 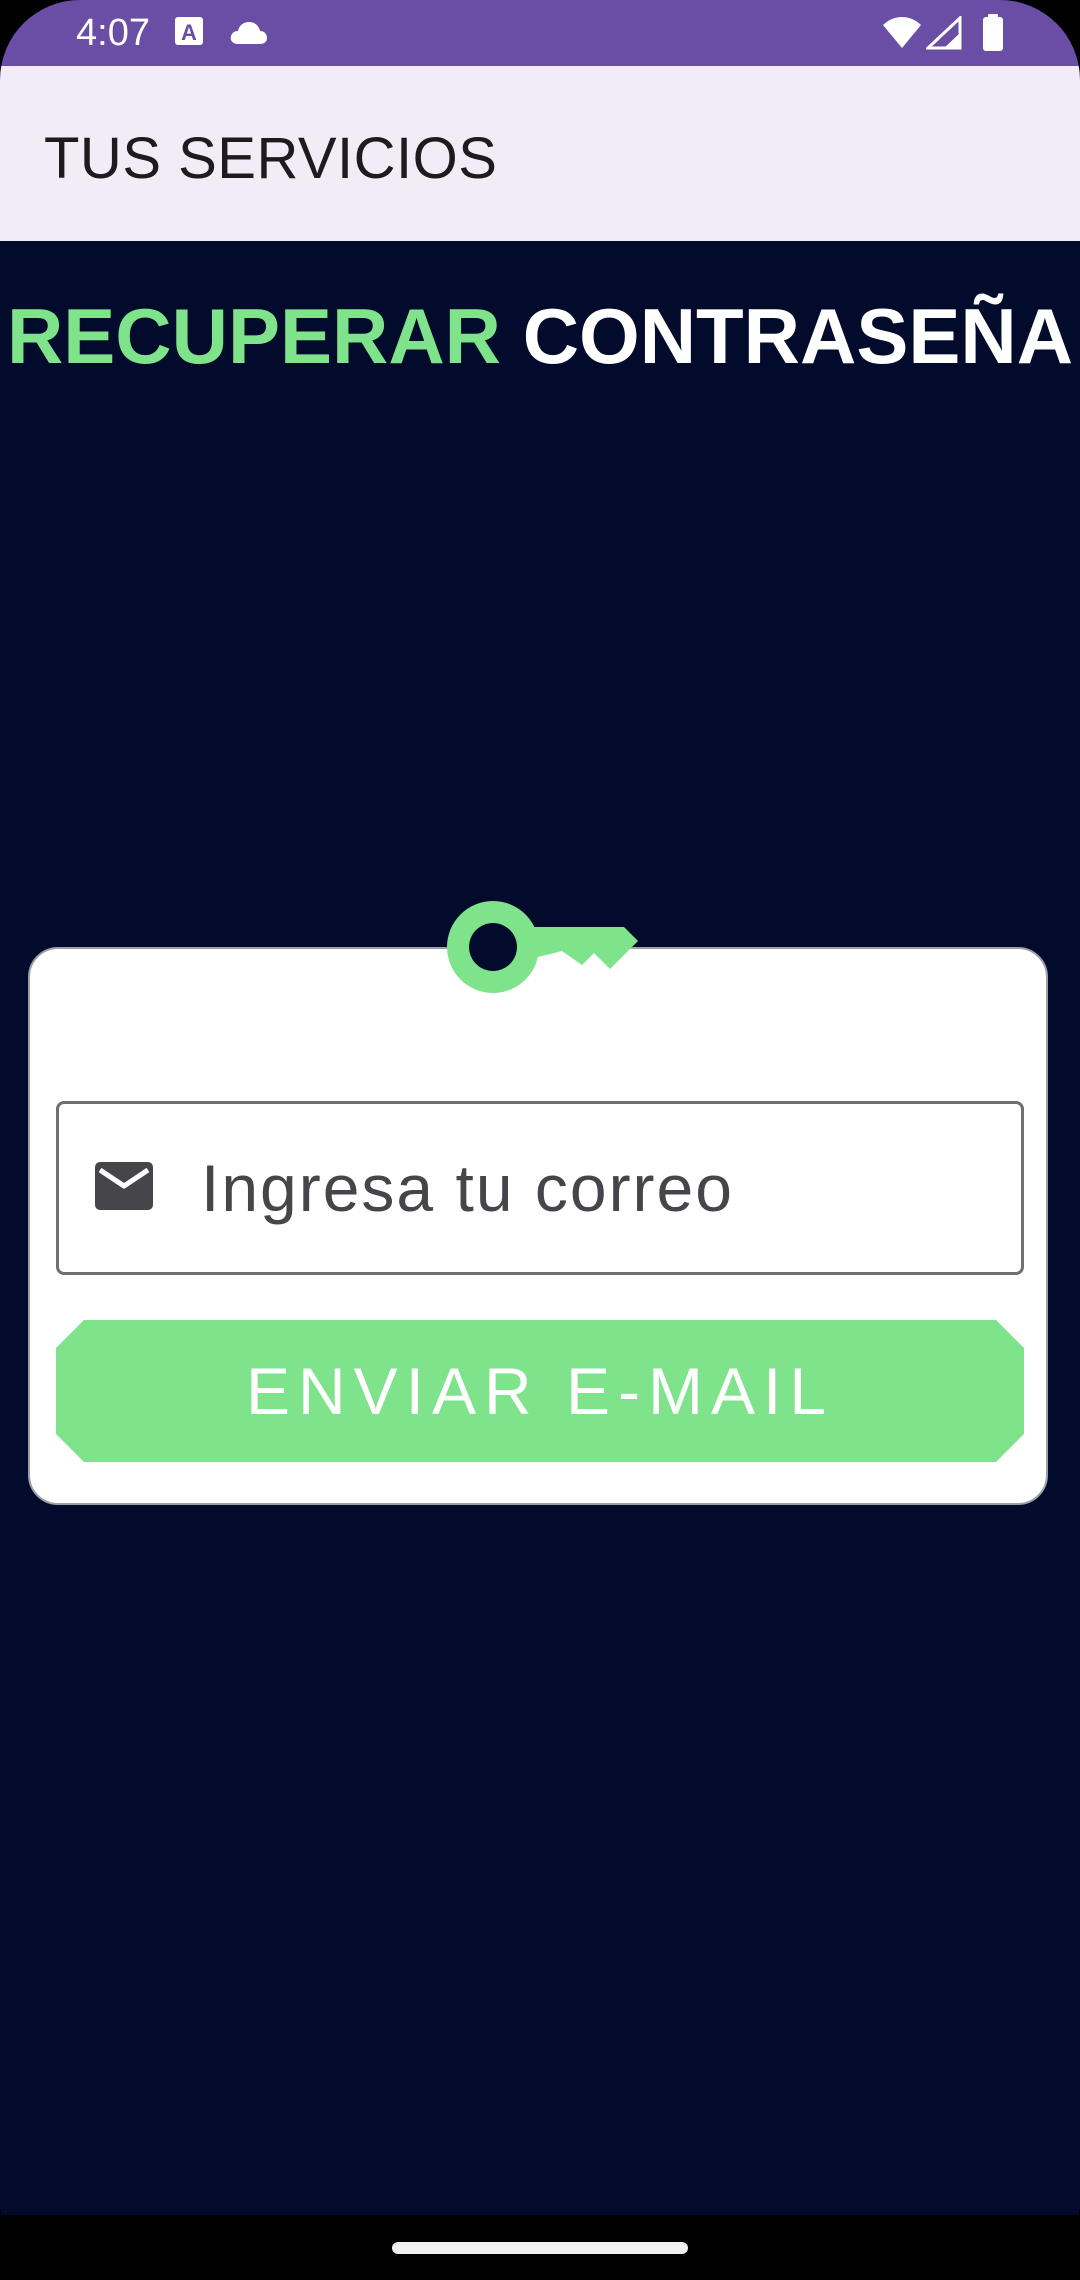 I want to click on signal-icon, so click(x=944, y=35).